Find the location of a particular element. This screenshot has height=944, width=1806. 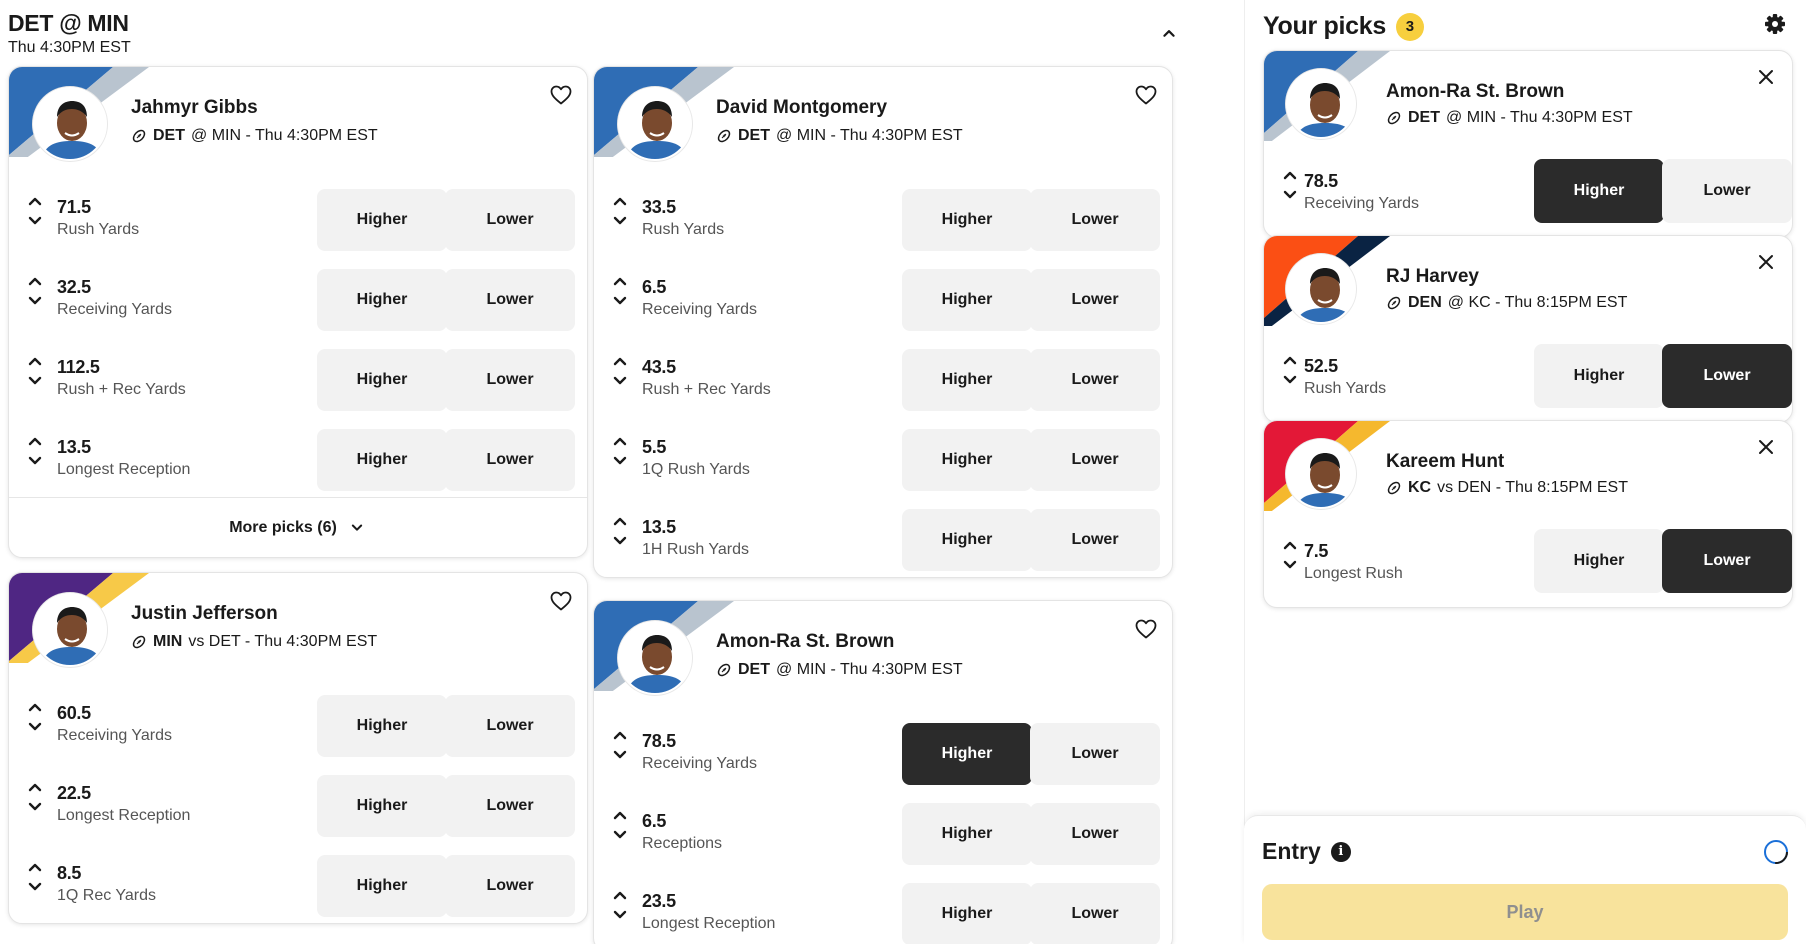

toggle-icon is located at coordinates (1776, 852).